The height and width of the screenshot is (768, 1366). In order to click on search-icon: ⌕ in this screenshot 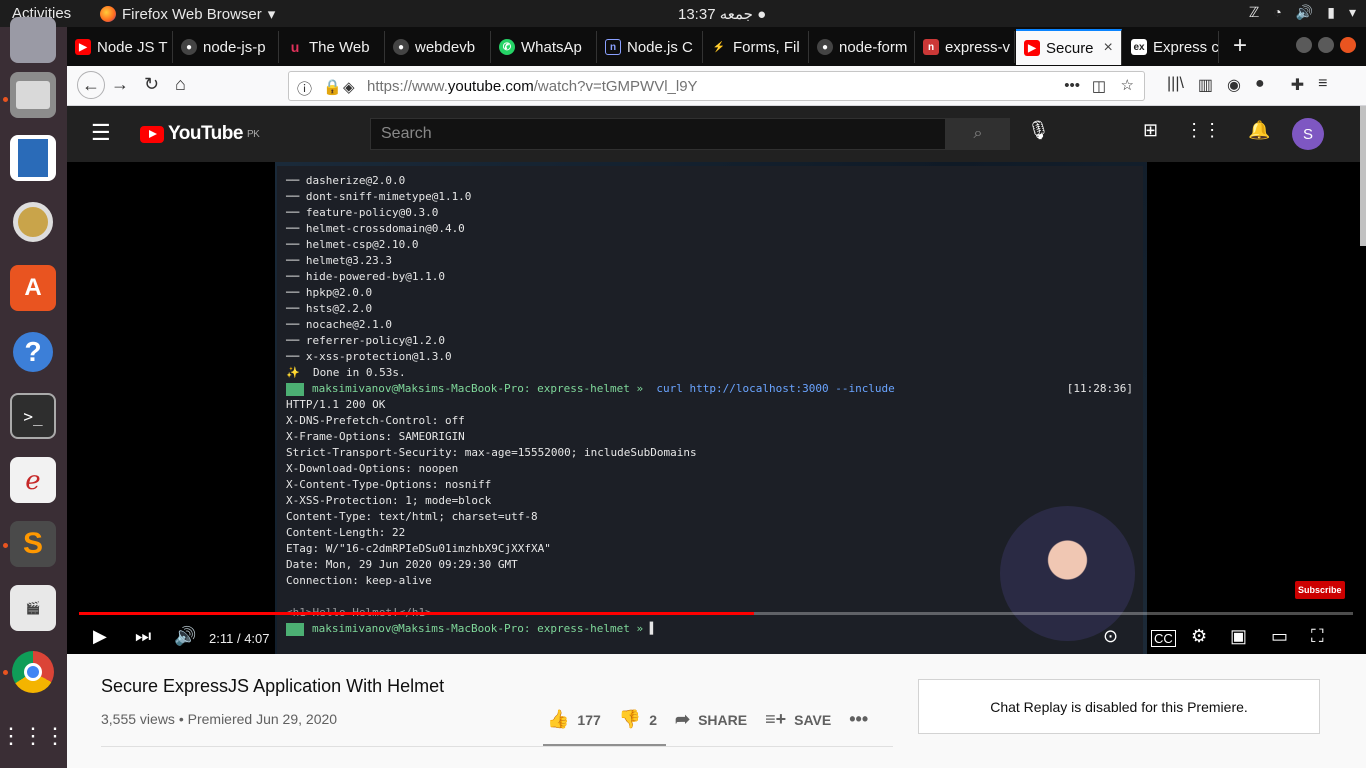, I will do `click(978, 133)`.